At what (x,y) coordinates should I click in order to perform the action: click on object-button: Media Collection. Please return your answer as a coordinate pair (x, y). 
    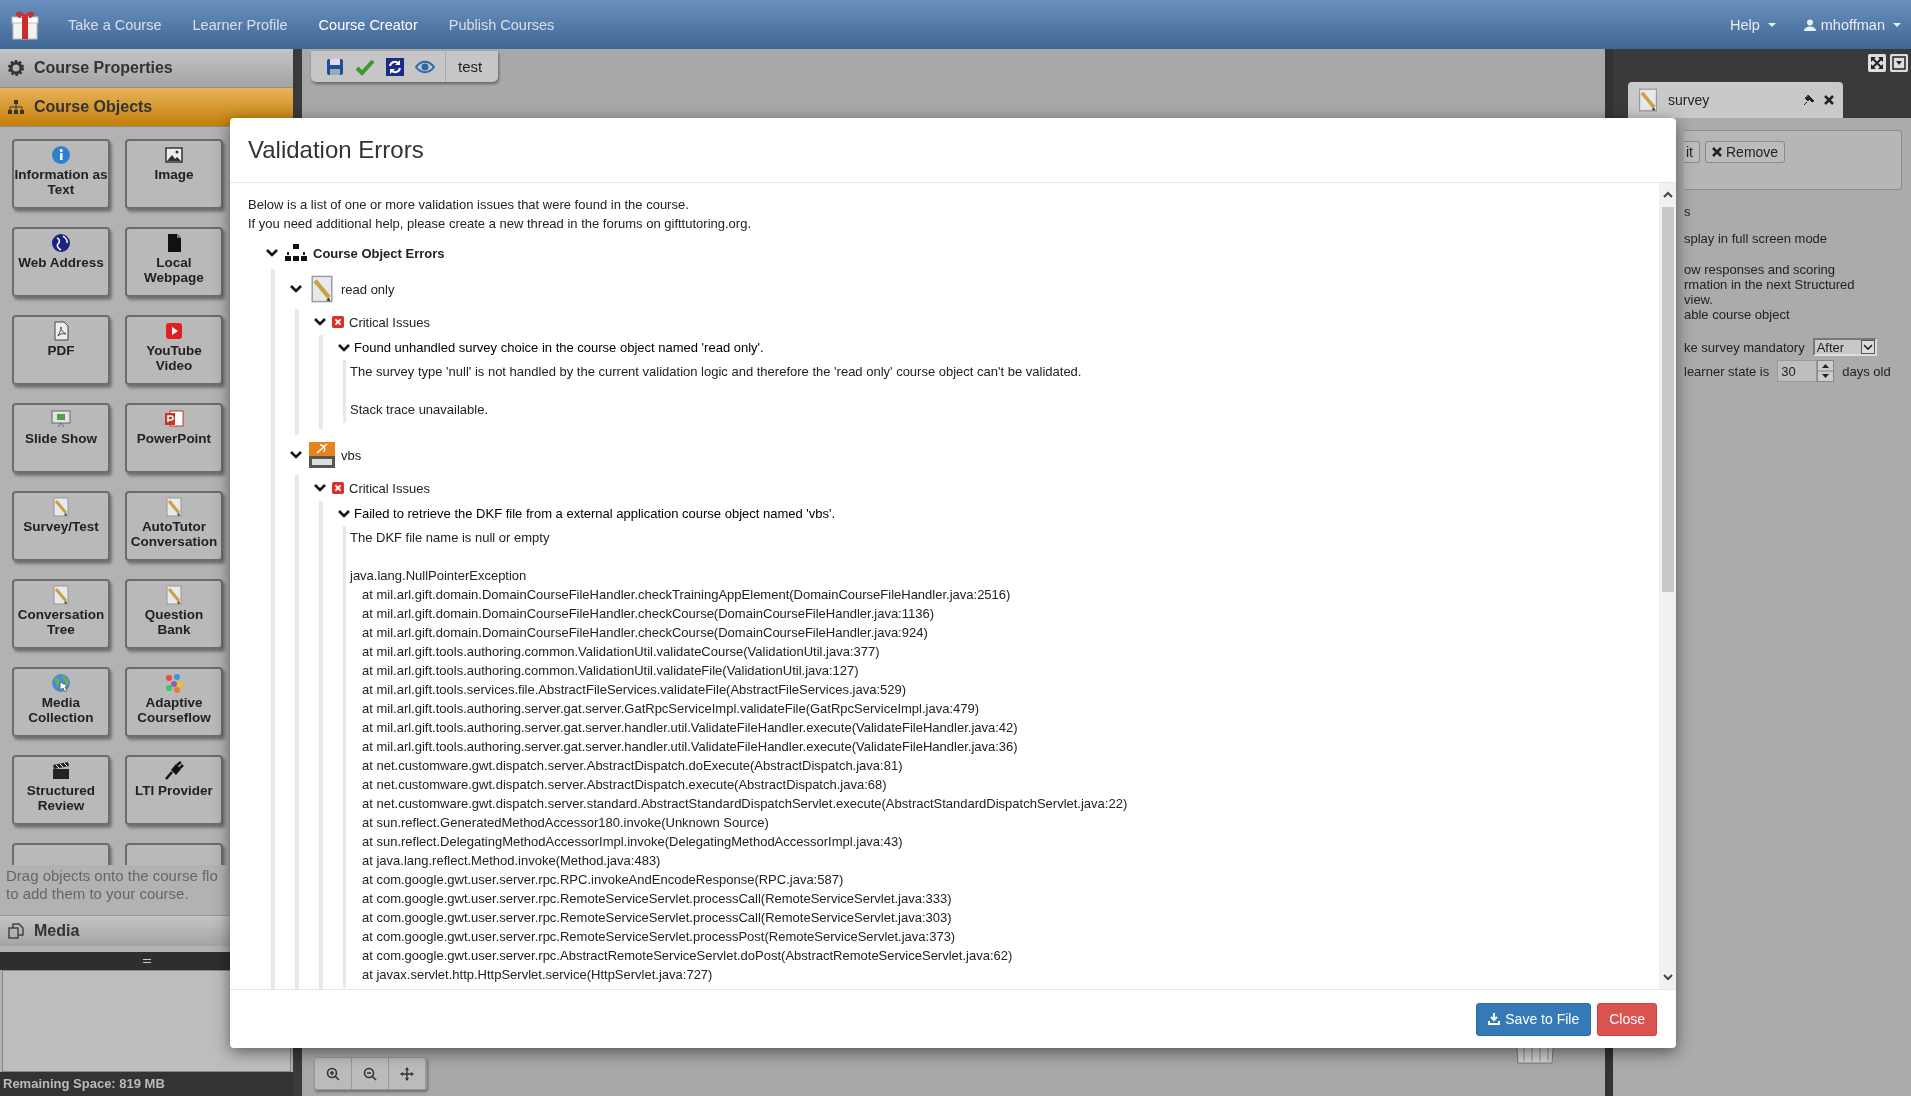
    Looking at the image, I should click on (61, 702).